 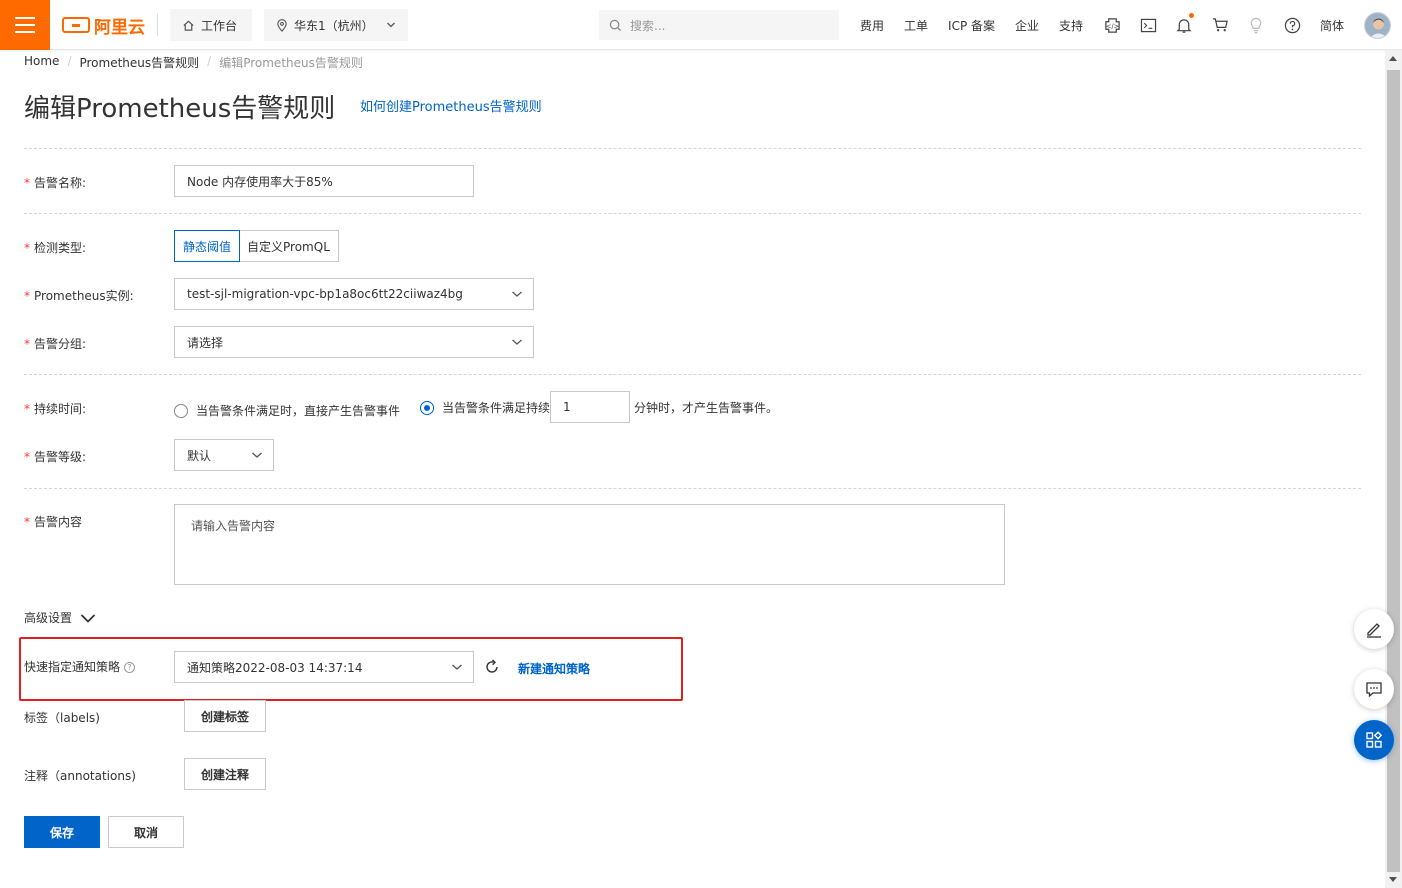 I want to click on quick-apps-button, so click(x=1374, y=740).